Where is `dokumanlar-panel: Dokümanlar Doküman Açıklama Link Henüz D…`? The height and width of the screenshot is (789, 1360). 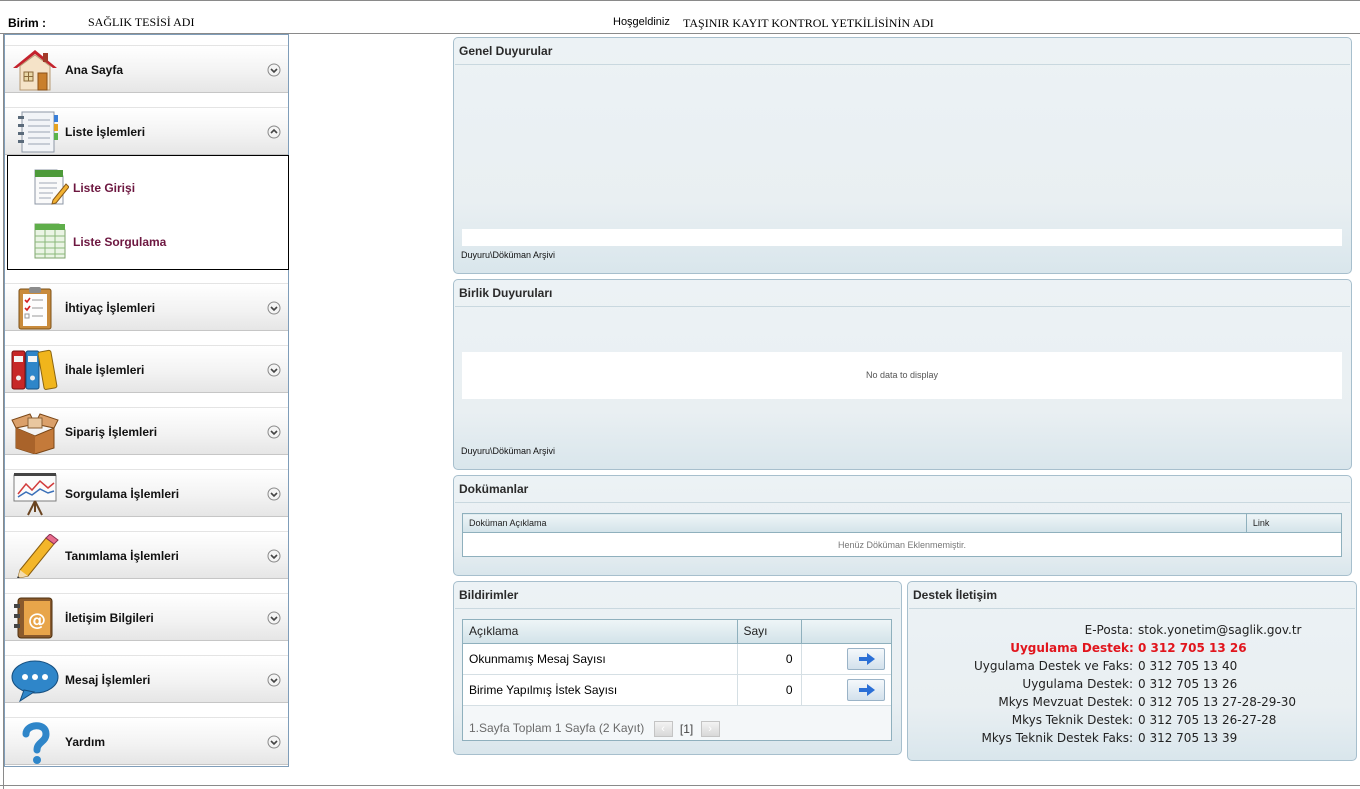
dokumanlar-panel: Dokümanlar Doküman Açıklama Link Henüz D… is located at coordinates (902, 525).